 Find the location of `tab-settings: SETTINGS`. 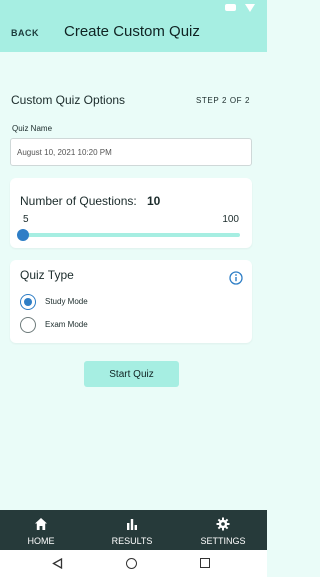

tab-settings: SETTINGS is located at coordinates (223, 530).